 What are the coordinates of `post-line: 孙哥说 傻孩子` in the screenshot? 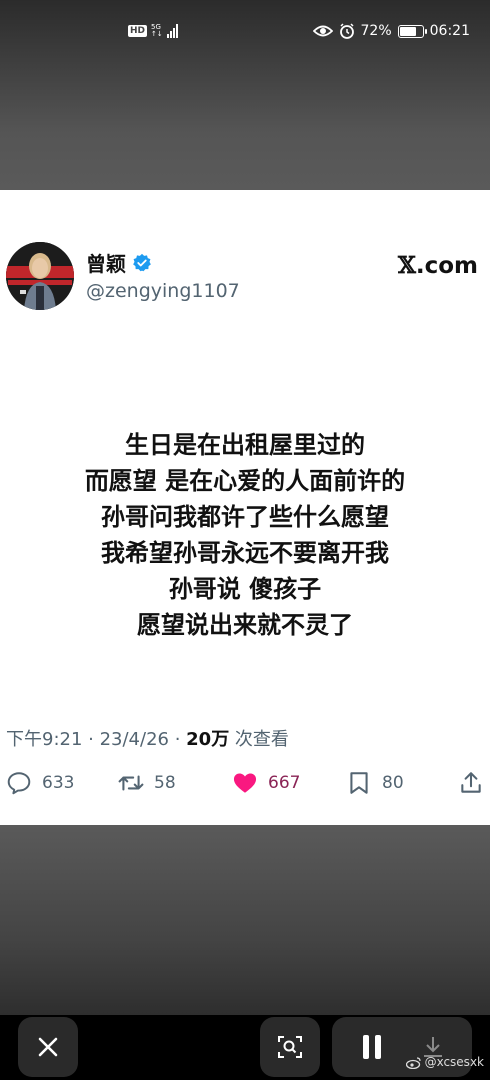 It's located at (245, 589).